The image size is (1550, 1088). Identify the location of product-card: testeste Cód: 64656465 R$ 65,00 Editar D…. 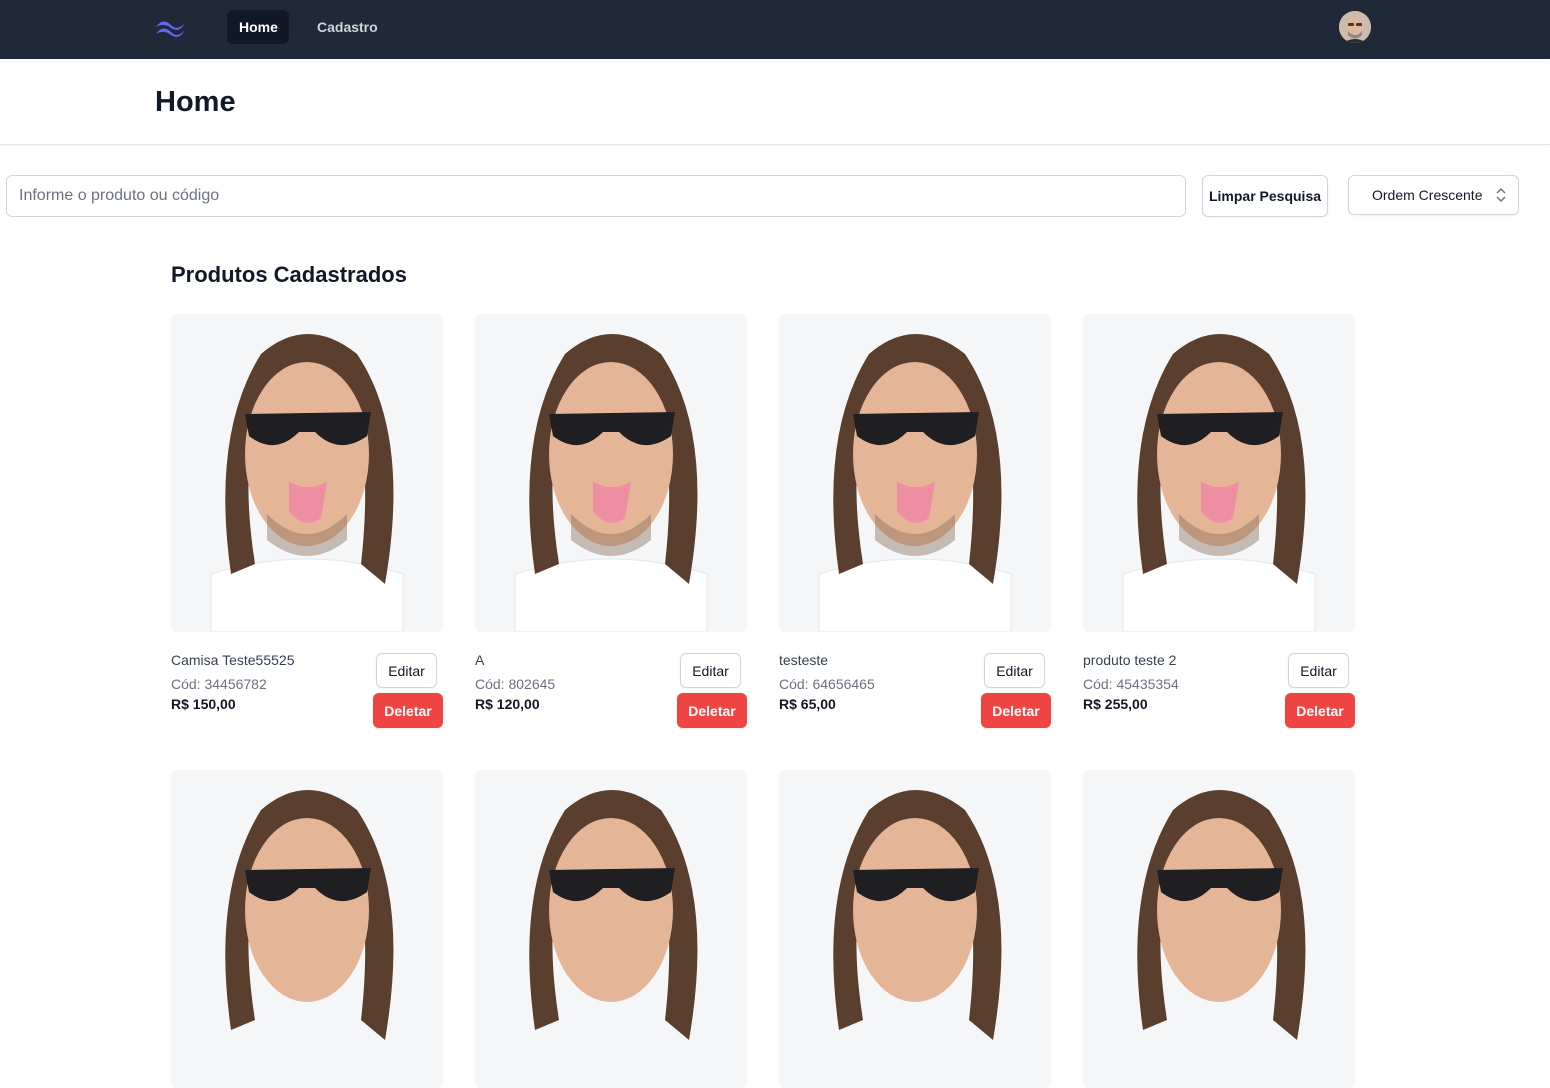
(915, 523).